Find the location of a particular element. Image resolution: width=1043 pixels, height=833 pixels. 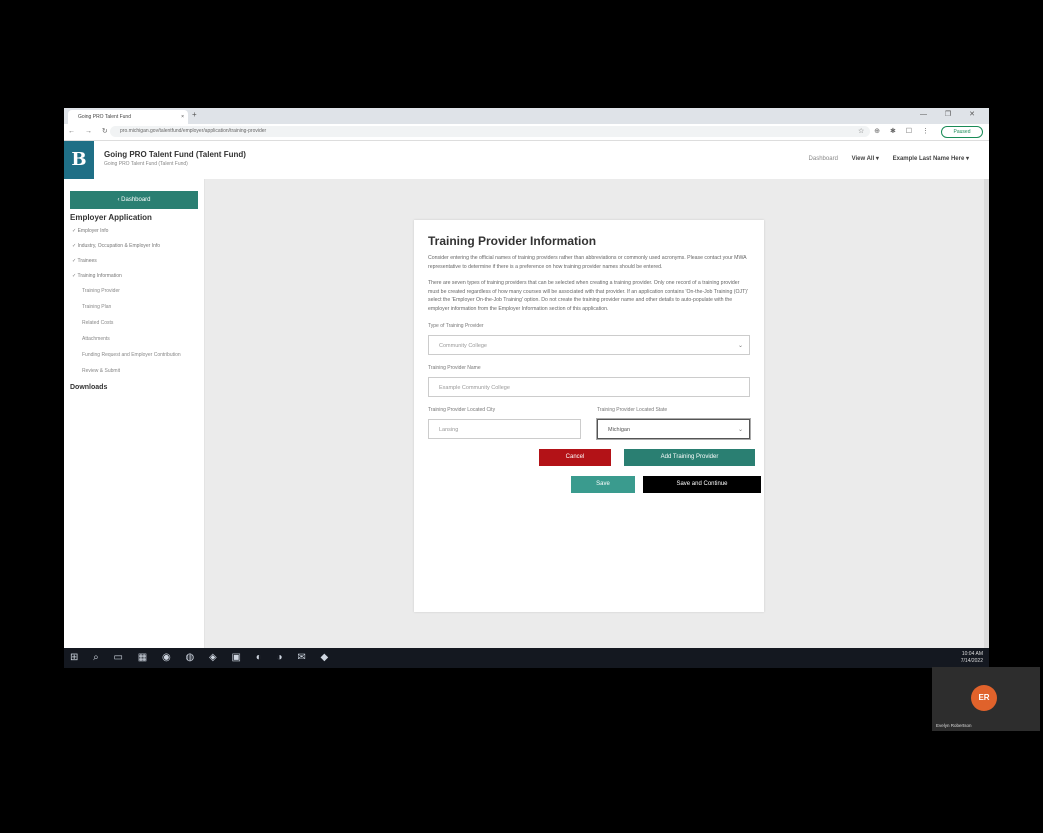

sidebar-downloads: Downloads is located at coordinates (134, 387).